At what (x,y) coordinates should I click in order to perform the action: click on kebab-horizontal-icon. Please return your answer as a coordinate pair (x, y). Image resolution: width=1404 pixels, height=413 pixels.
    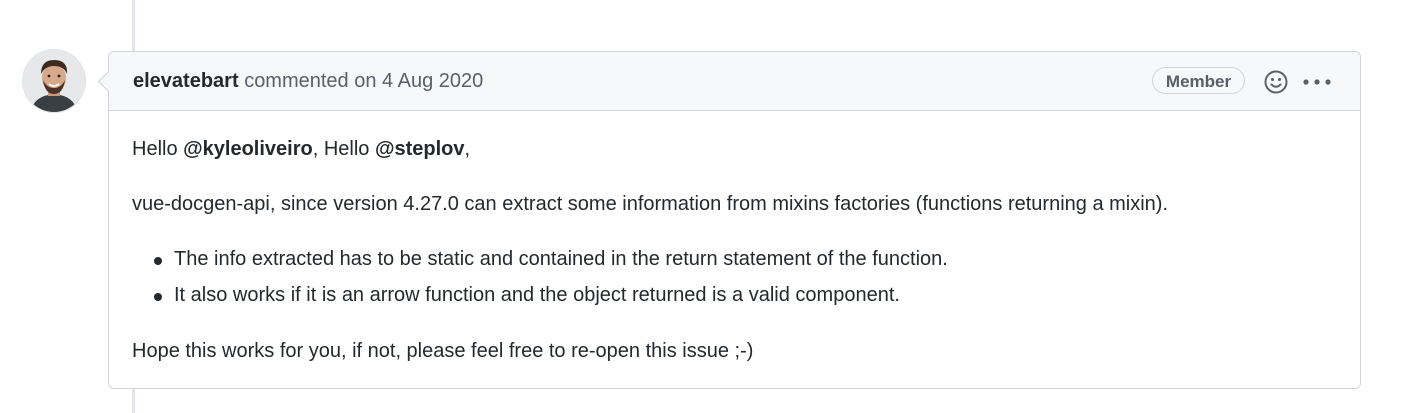
    Looking at the image, I should click on (1317, 82).